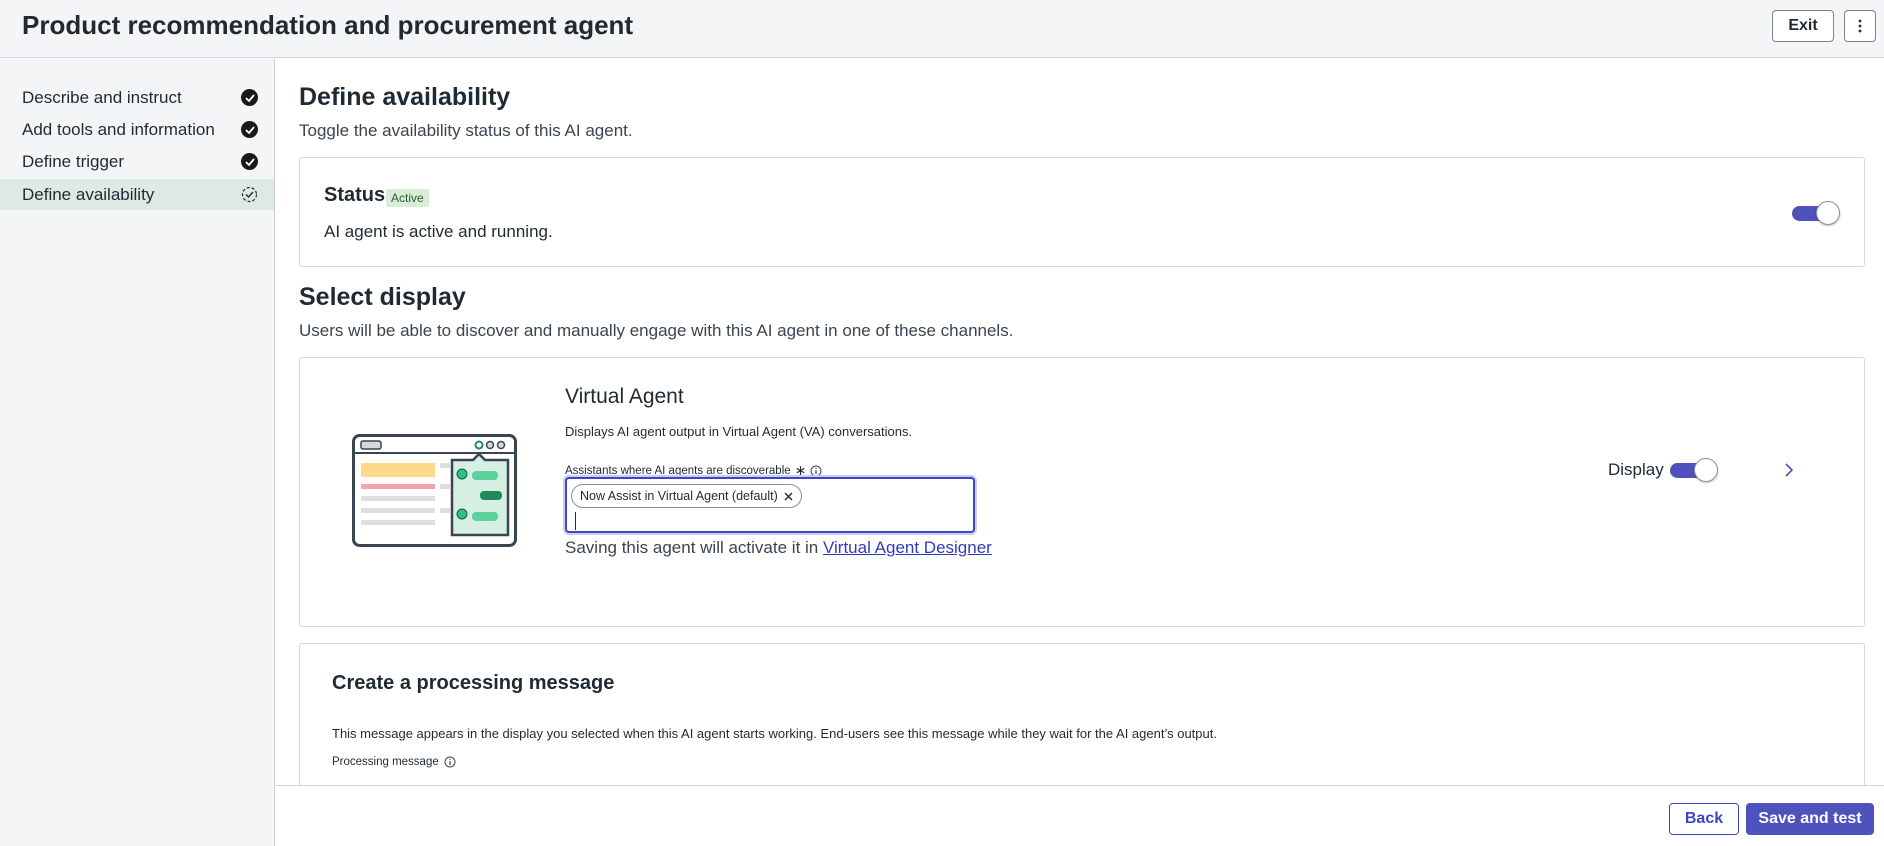  Describe the element at coordinates (137, 161) in the screenshot. I see `sidebar-item-define-trigger: Define trigger` at that location.